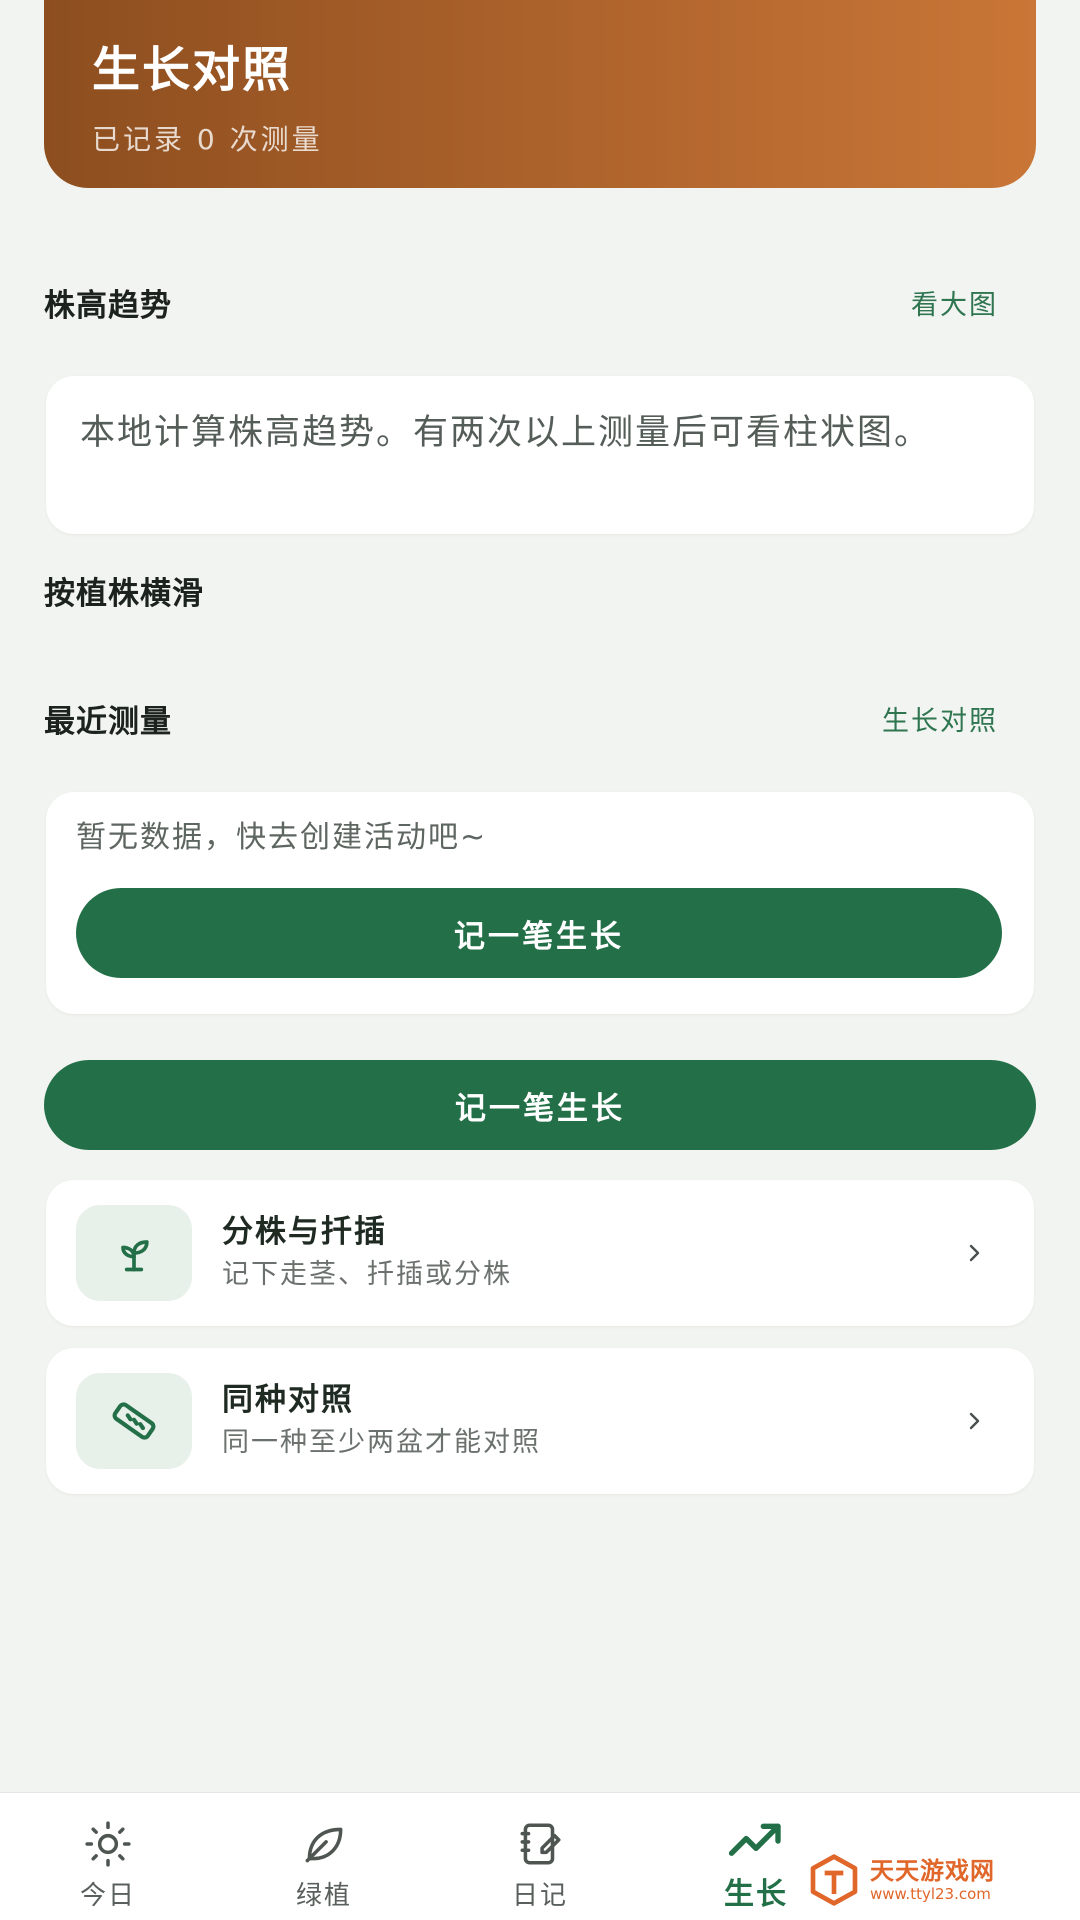  What do you see at coordinates (134, 1253) in the screenshot?
I see `sprout-icon` at bounding box center [134, 1253].